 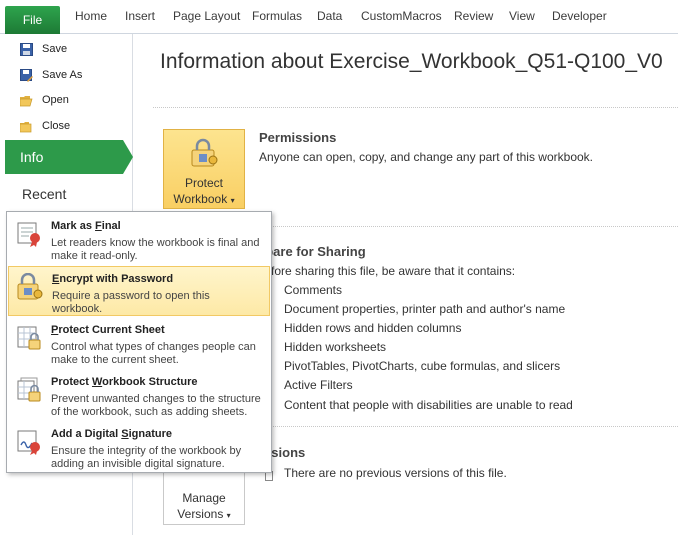 I want to click on open-button: Open, so click(x=44, y=100).